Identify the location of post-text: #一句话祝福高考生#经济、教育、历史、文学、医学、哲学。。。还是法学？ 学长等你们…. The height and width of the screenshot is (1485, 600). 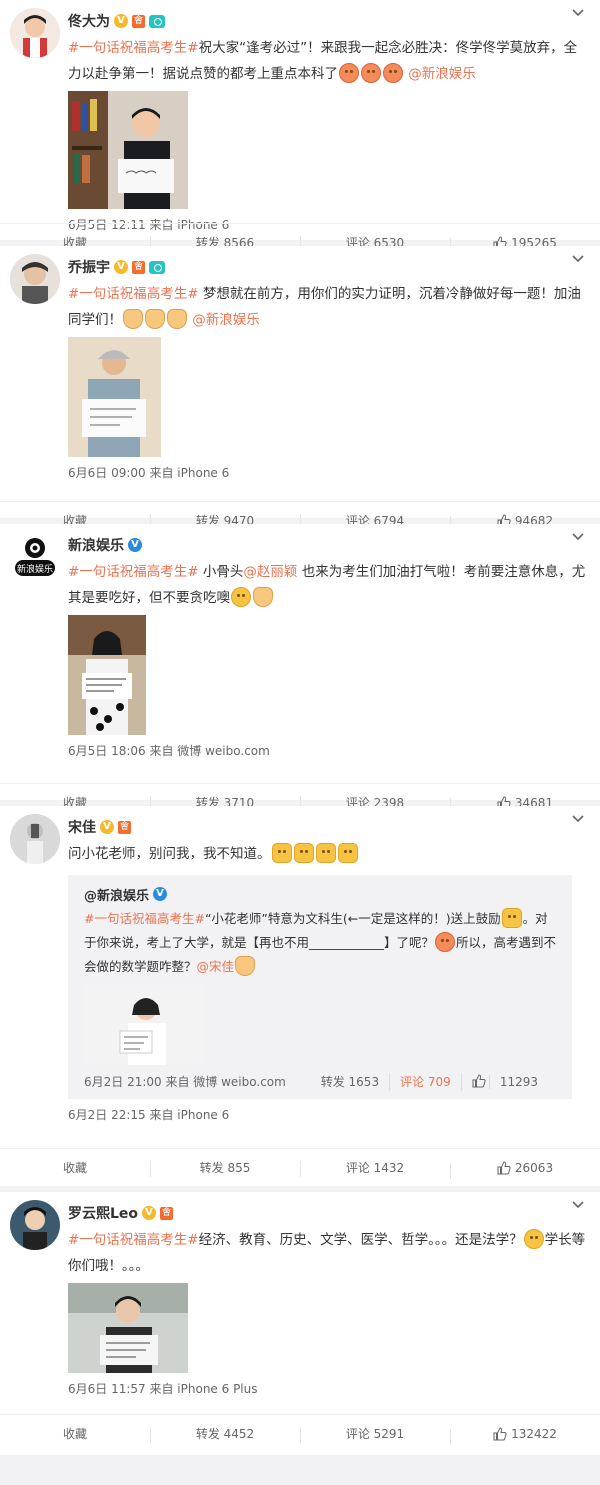
(328, 1253).